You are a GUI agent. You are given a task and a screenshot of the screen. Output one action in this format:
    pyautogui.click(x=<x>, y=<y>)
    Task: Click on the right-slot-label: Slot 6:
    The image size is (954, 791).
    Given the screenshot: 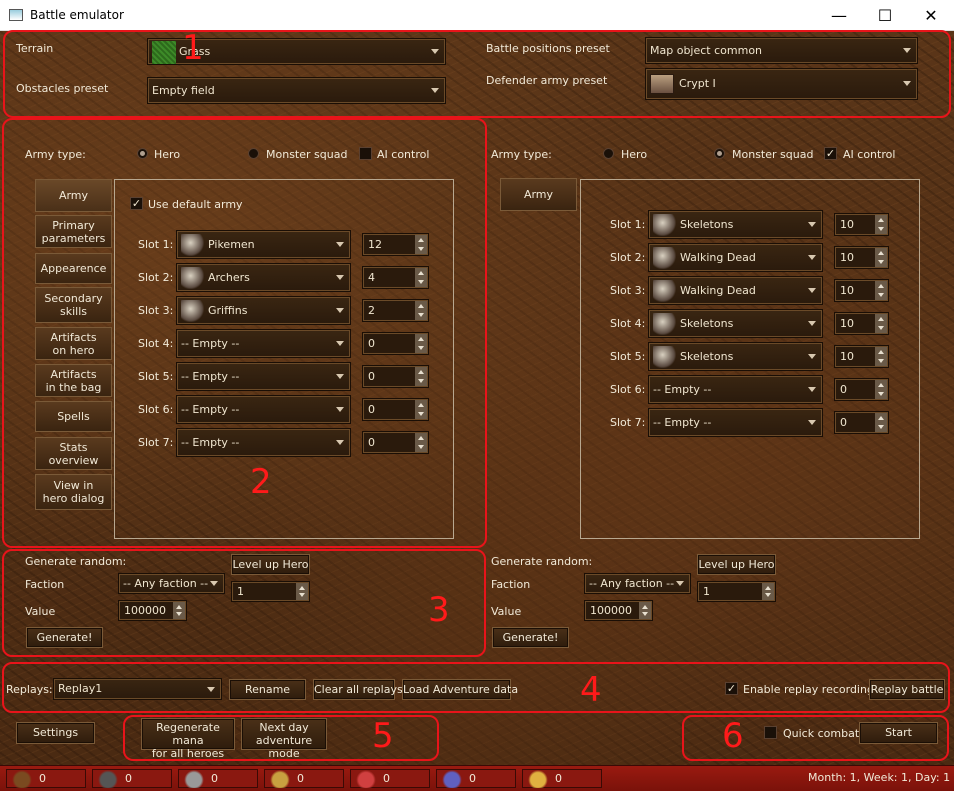 What is the action you would take?
    pyautogui.click(x=628, y=389)
    